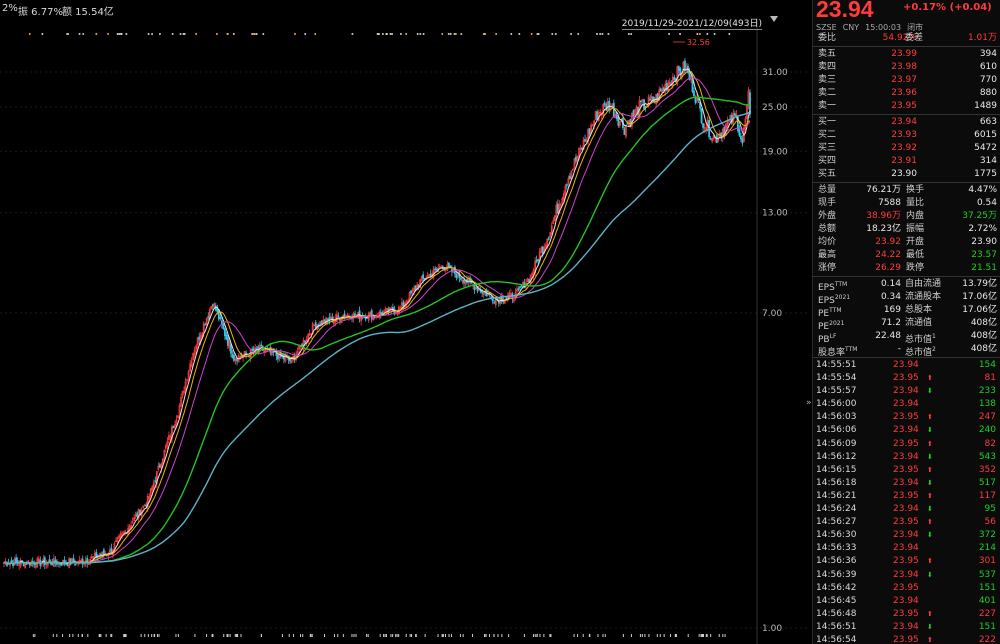 The image size is (1000, 644). What do you see at coordinates (836, 587) in the screenshot?
I see `tick-time: 14:56:42` at bounding box center [836, 587].